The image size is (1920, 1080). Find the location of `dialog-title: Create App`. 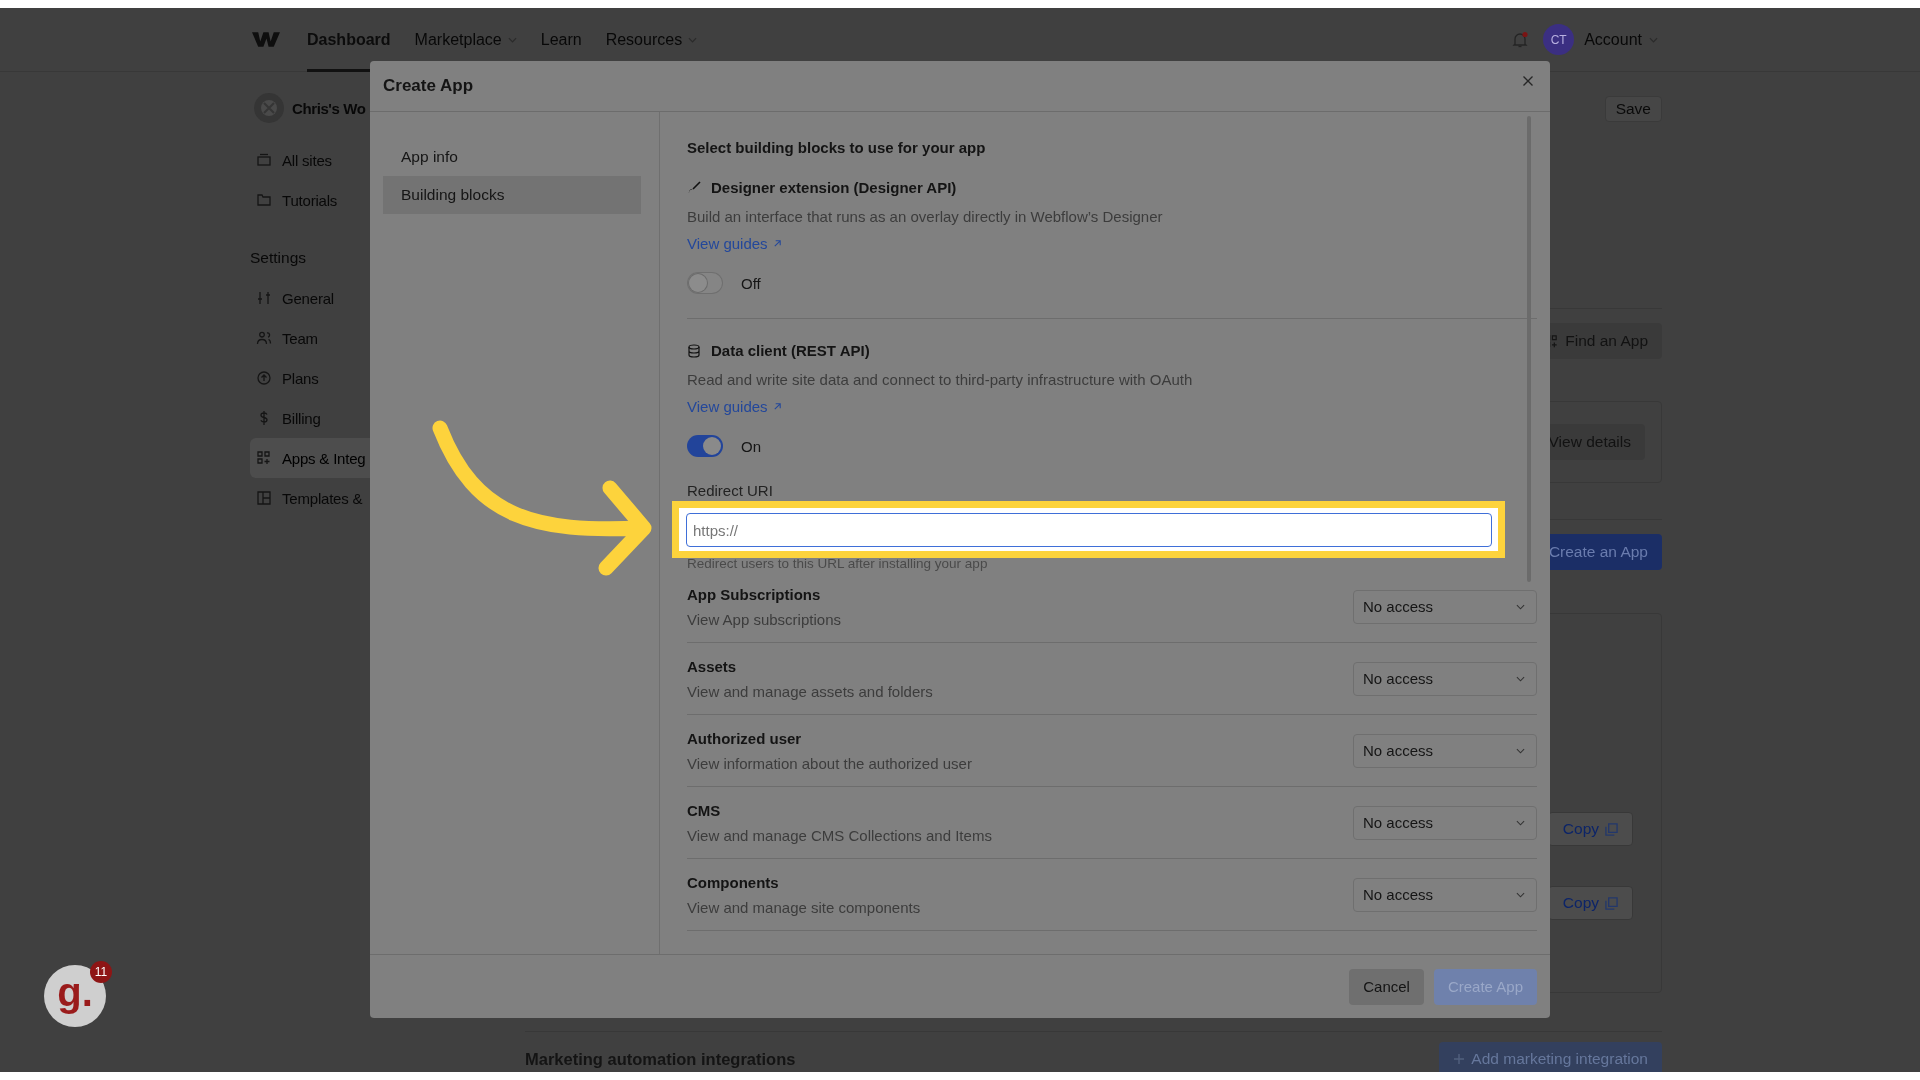

dialog-title: Create App is located at coordinates (428, 86).